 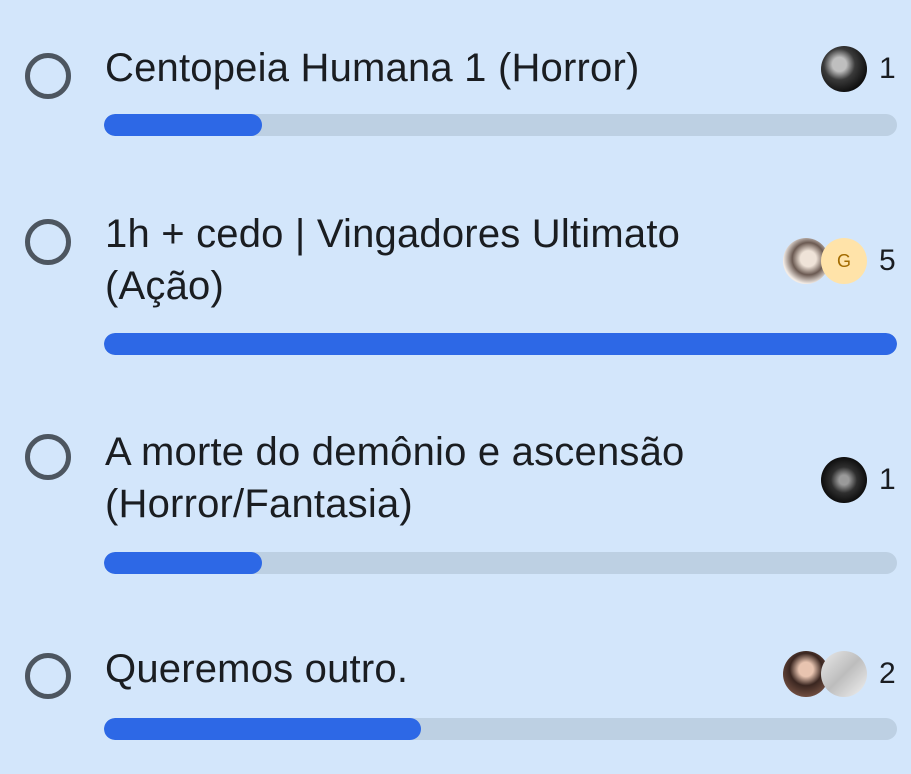 What do you see at coordinates (165, 286) in the screenshot?
I see `option-label-line: (Ação)` at bounding box center [165, 286].